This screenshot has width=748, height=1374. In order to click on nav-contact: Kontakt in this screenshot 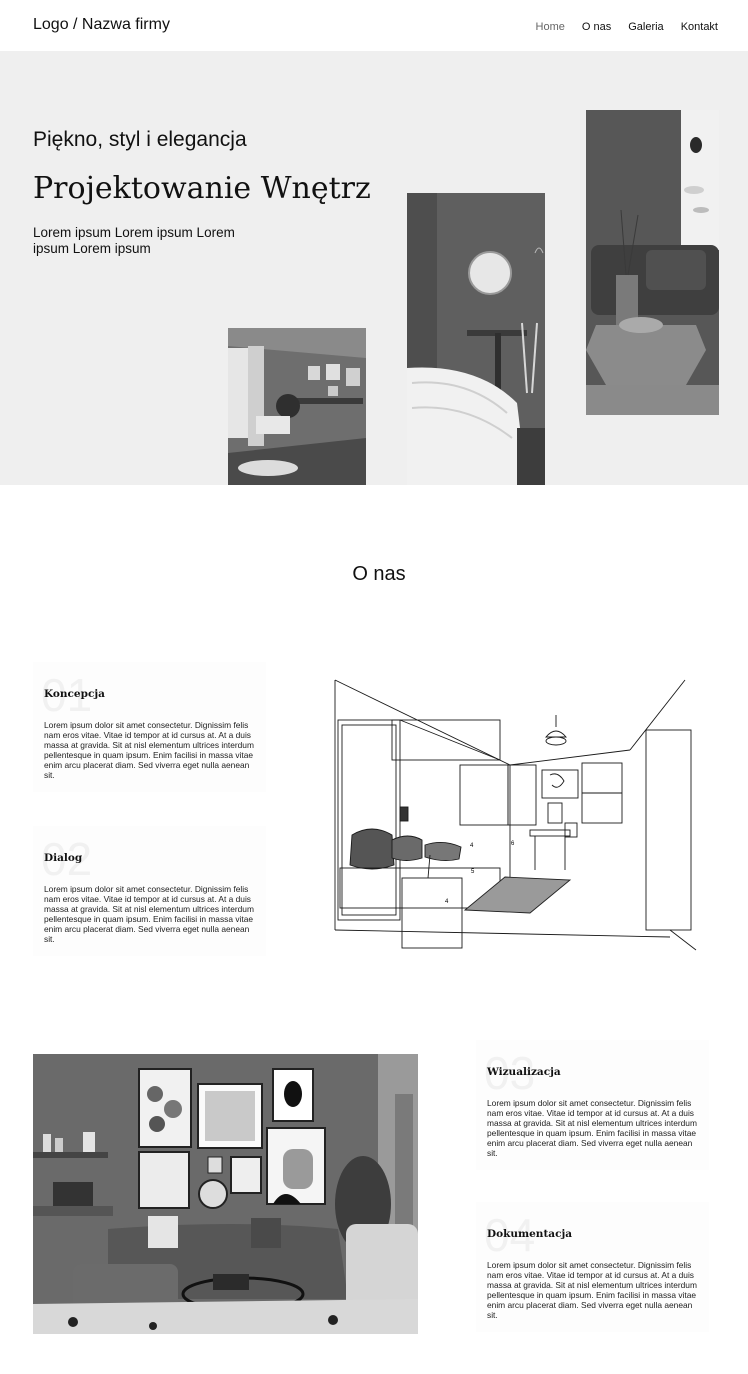, I will do `click(699, 27)`.